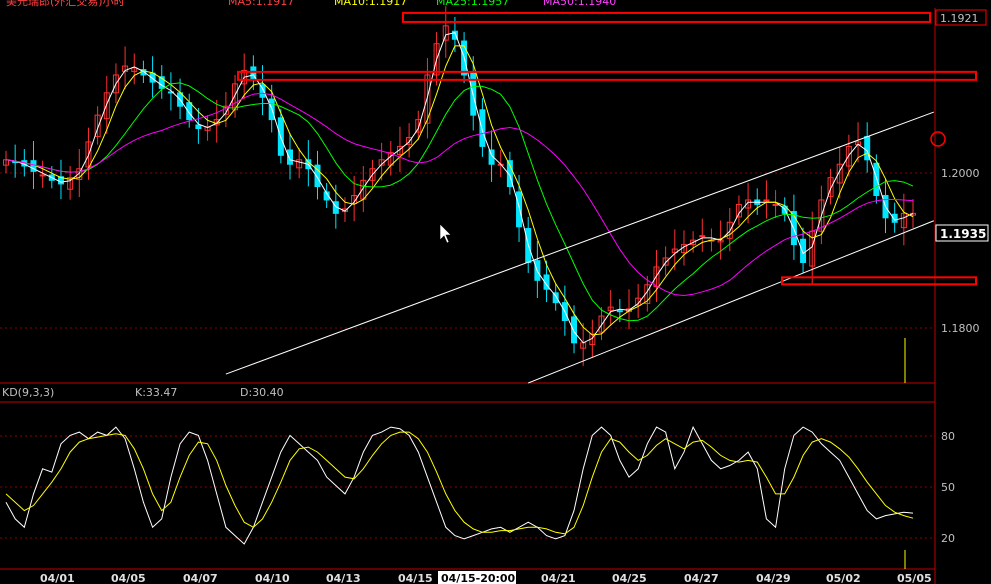 The height and width of the screenshot is (584, 991). I want to click on x-tick-label: 04/05, so click(128, 578).